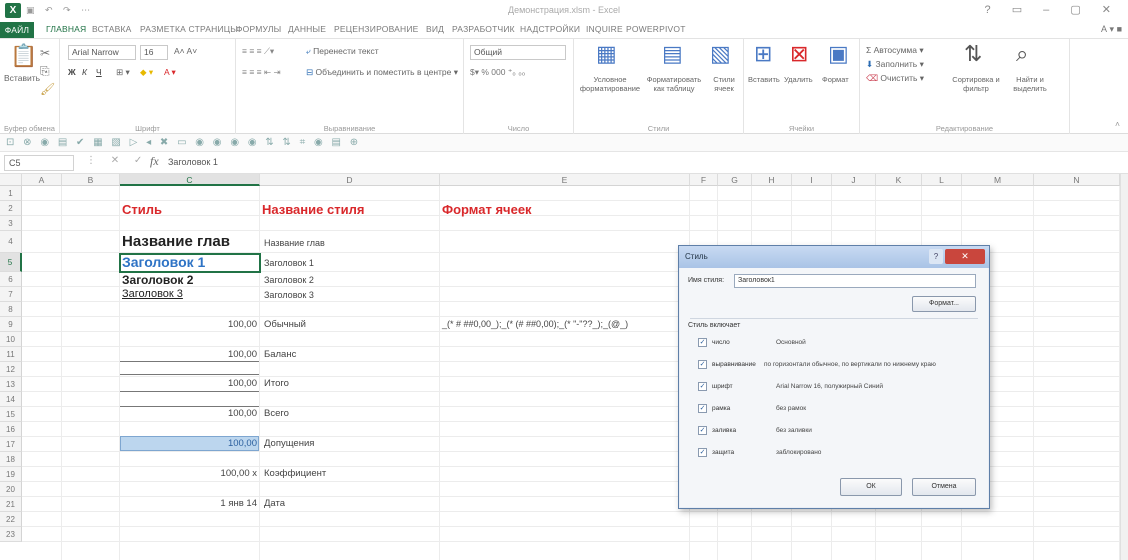  What do you see at coordinates (895, 64) in the screenshot?
I see `fill-button: ⬇ Заполнить ▾` at bounding box center [895, 64].